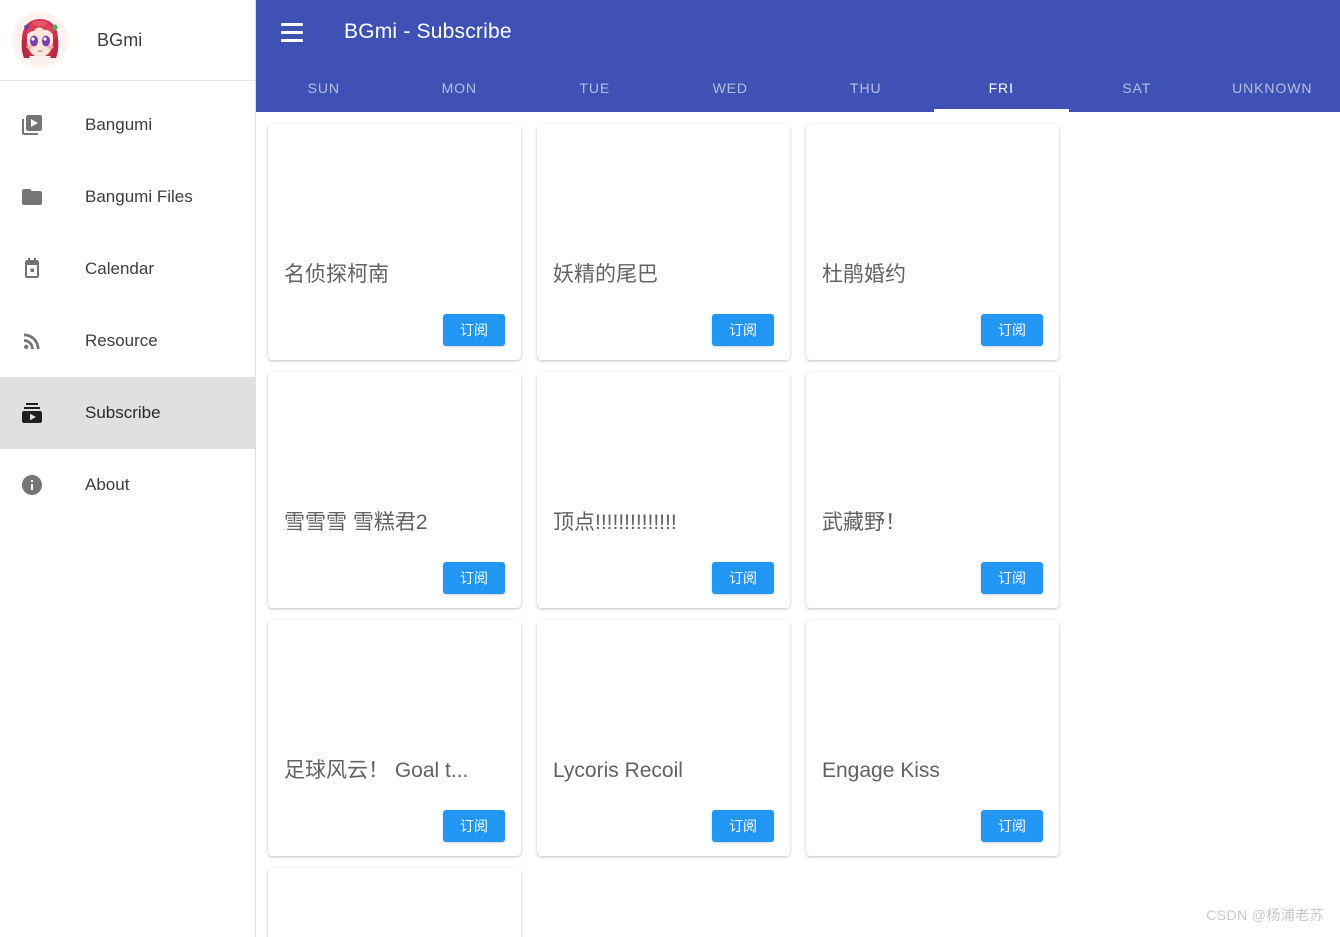  I want to click on sidebar-item-bangumi: Bangumi, so click(127, 125).